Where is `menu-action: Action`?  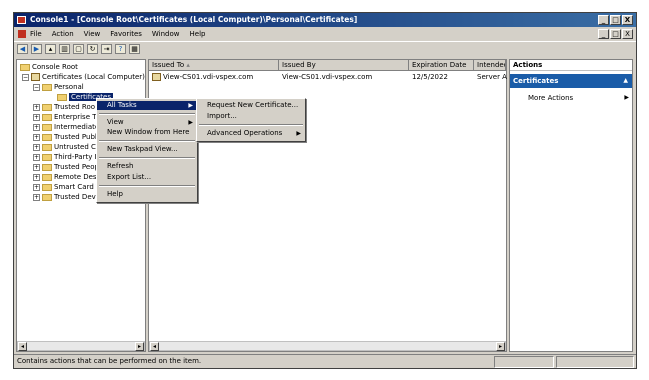
menu-action: Action is located at coordinates (63, 34).